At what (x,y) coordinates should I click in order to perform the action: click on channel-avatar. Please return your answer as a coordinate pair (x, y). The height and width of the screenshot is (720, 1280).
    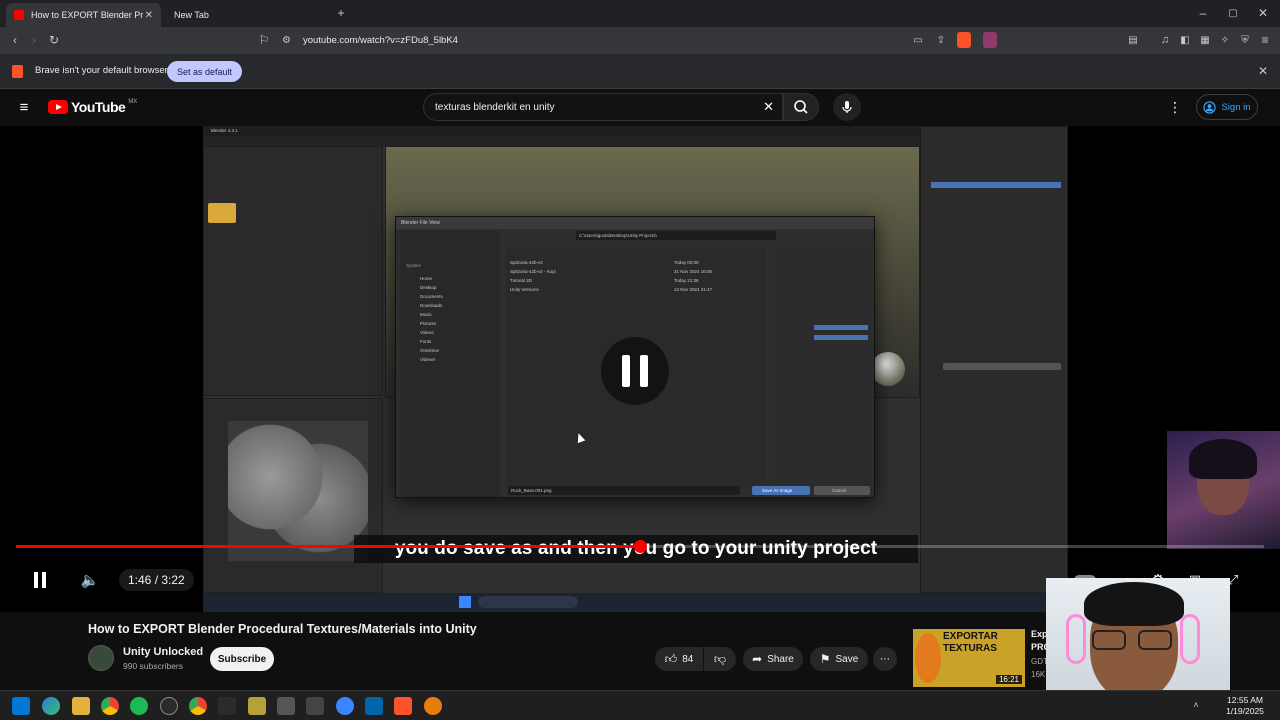
    Looking at the image, I should click on (101, 658).